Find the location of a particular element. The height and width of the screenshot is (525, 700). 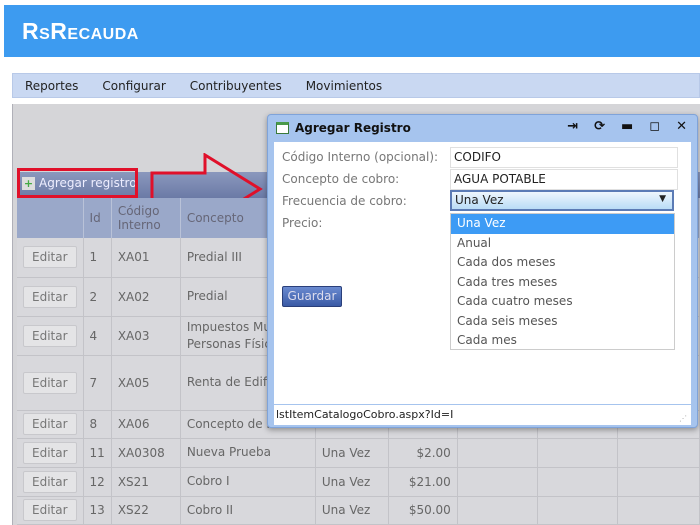

price-label: Precio: is located at coordinates (302, 223).